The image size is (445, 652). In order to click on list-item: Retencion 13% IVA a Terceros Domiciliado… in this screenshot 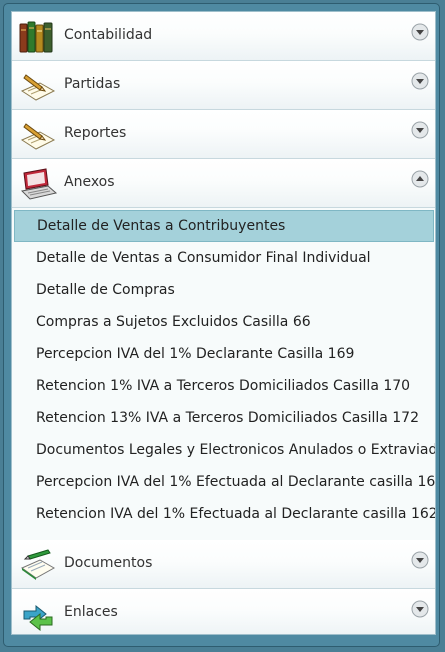, I will do `click(224, 418)`.